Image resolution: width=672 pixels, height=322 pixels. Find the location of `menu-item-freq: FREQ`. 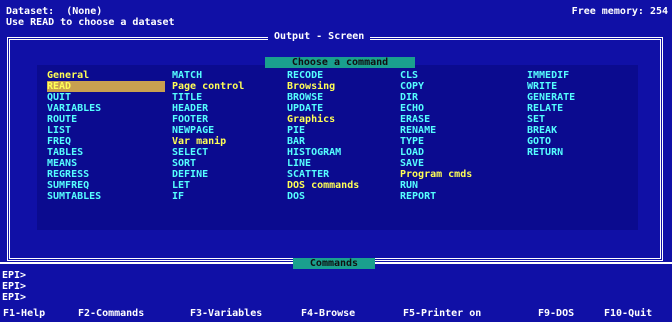

menu-item-freq: FREQ is located at coordinates (106, 141).